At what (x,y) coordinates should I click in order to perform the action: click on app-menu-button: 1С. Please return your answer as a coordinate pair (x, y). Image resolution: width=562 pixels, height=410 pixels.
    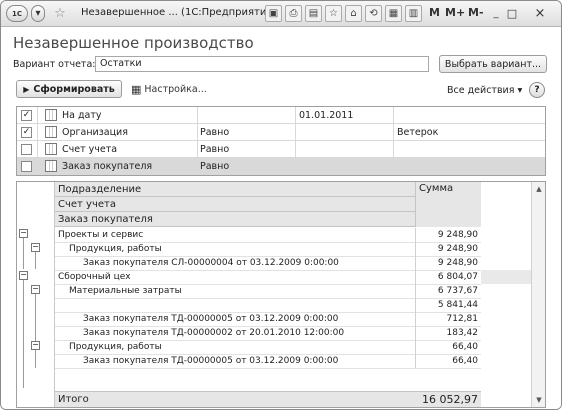
    Looking at the image, I should click on (17, 13).